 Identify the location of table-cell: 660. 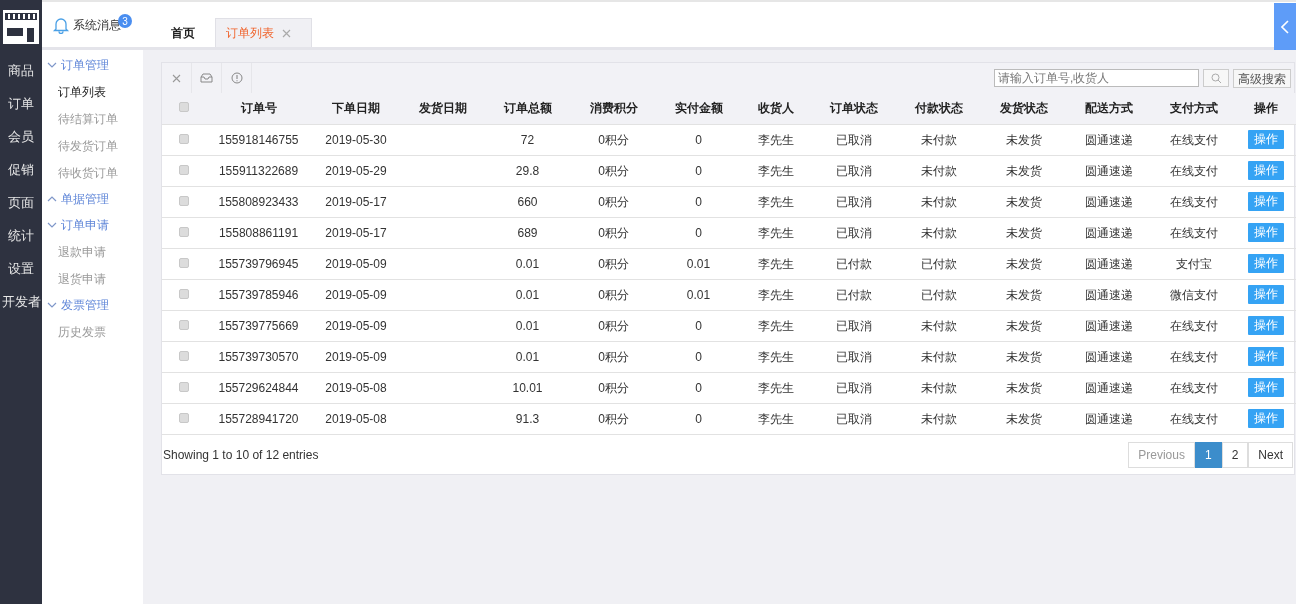
(527, 201).